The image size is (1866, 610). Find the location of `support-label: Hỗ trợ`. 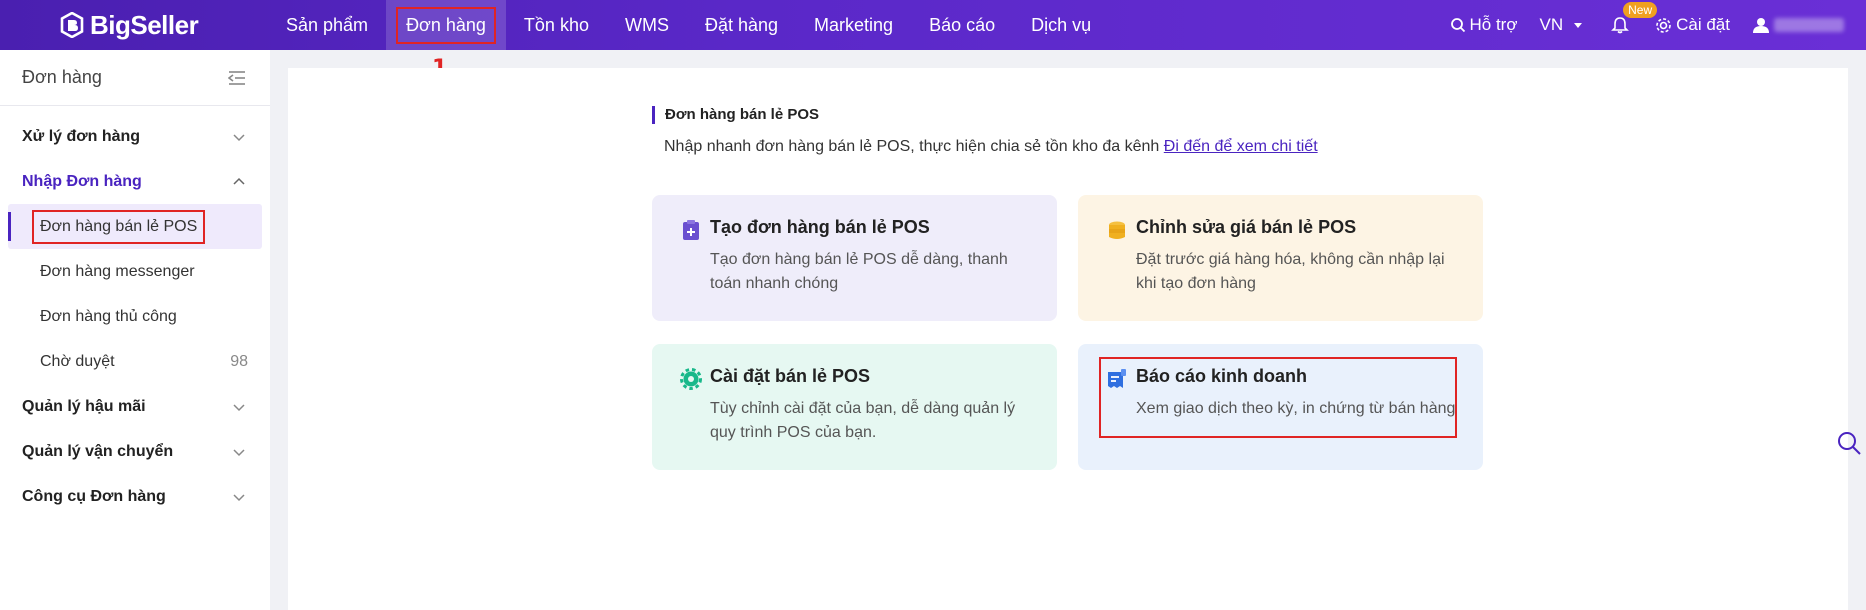

support-label: Hỗ trợ is located at coordinates (1493, 24).